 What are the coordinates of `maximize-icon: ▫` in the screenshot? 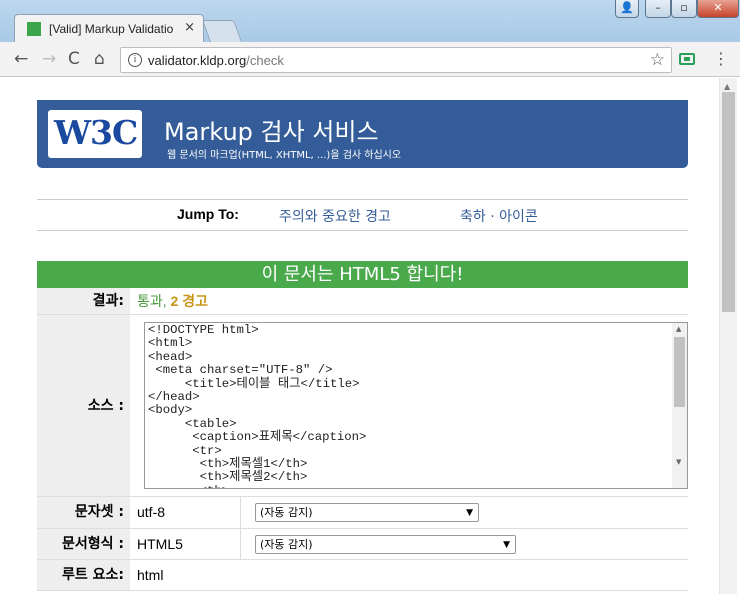 It's located at (684, 7).